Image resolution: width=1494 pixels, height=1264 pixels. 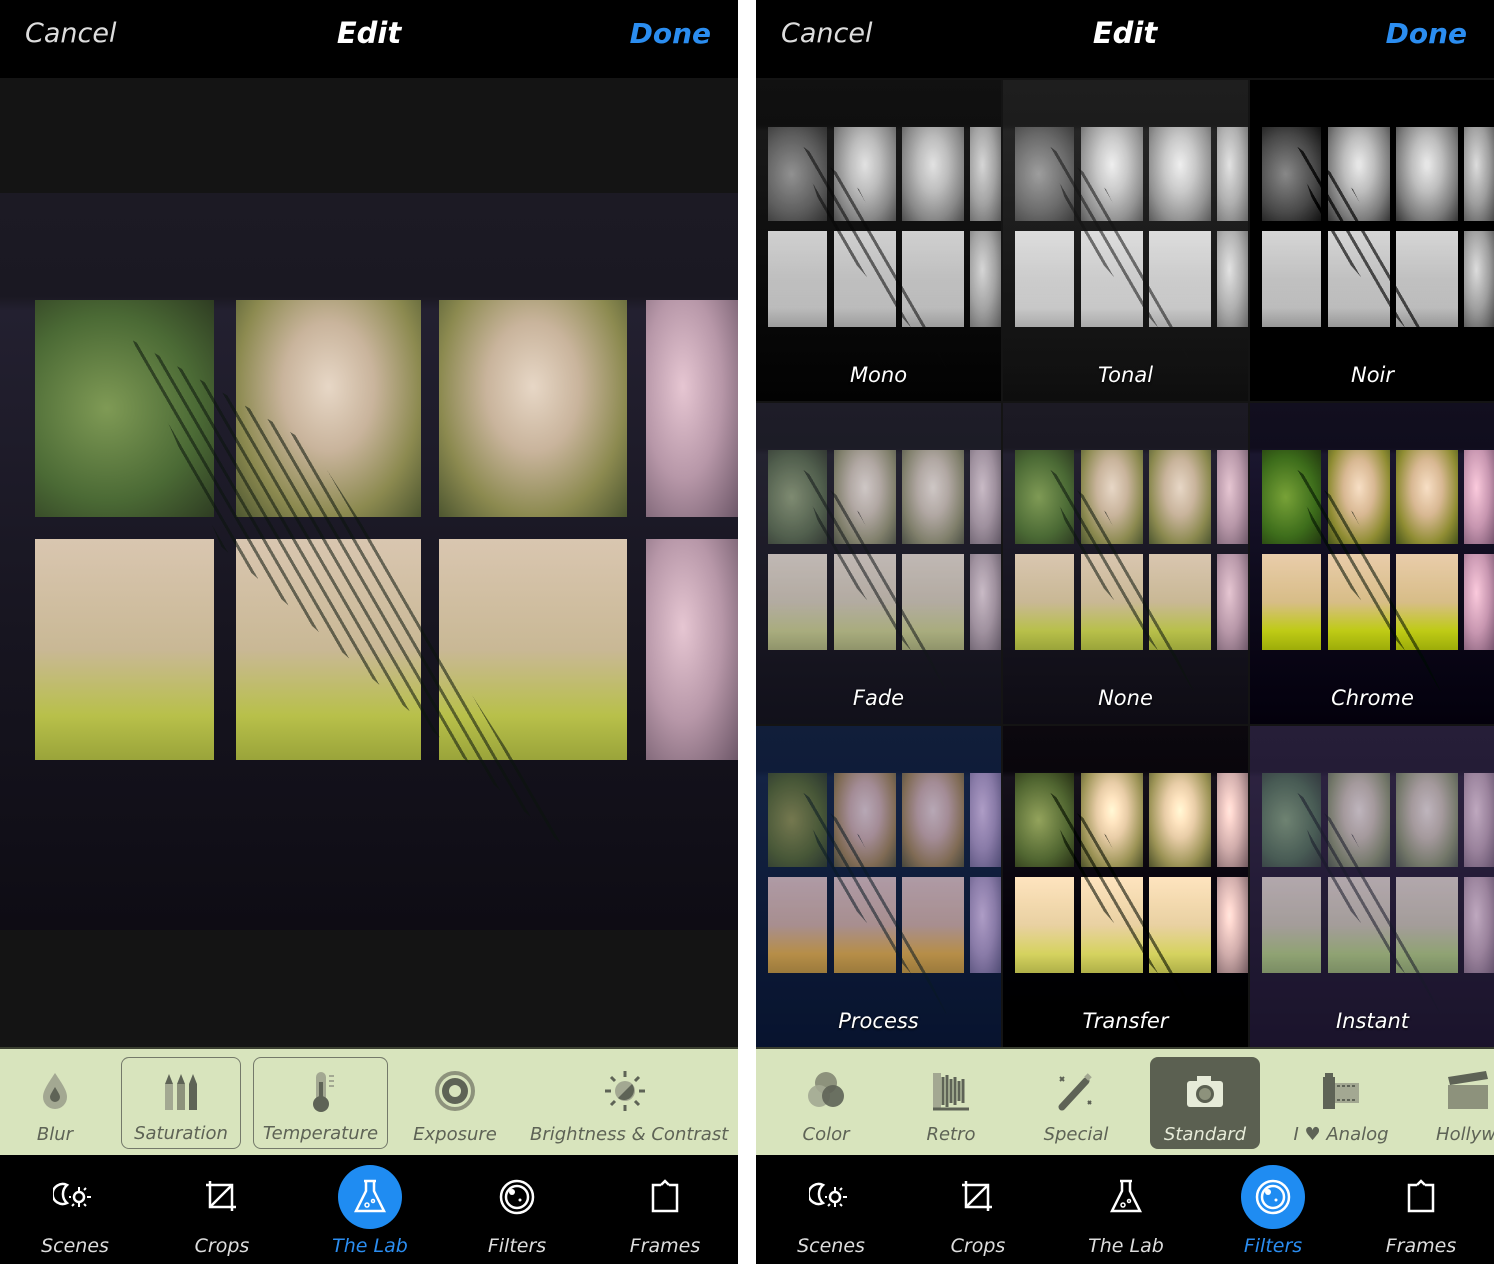 I want to click on filter-transfer: Transfer, so click(x=1125, y=886).